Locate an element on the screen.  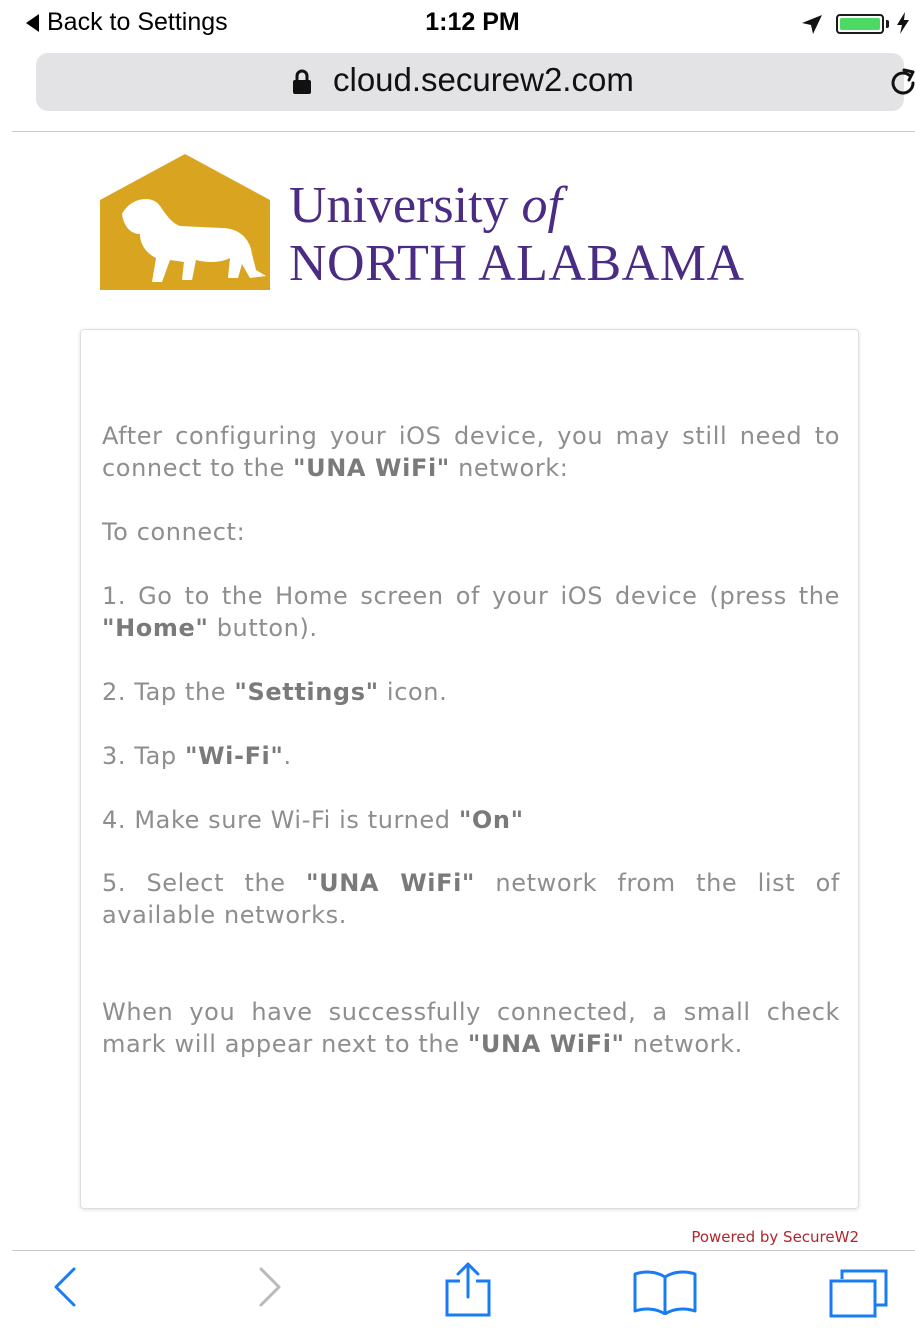
lion-shield-icon is located at coordinates (185, 222).